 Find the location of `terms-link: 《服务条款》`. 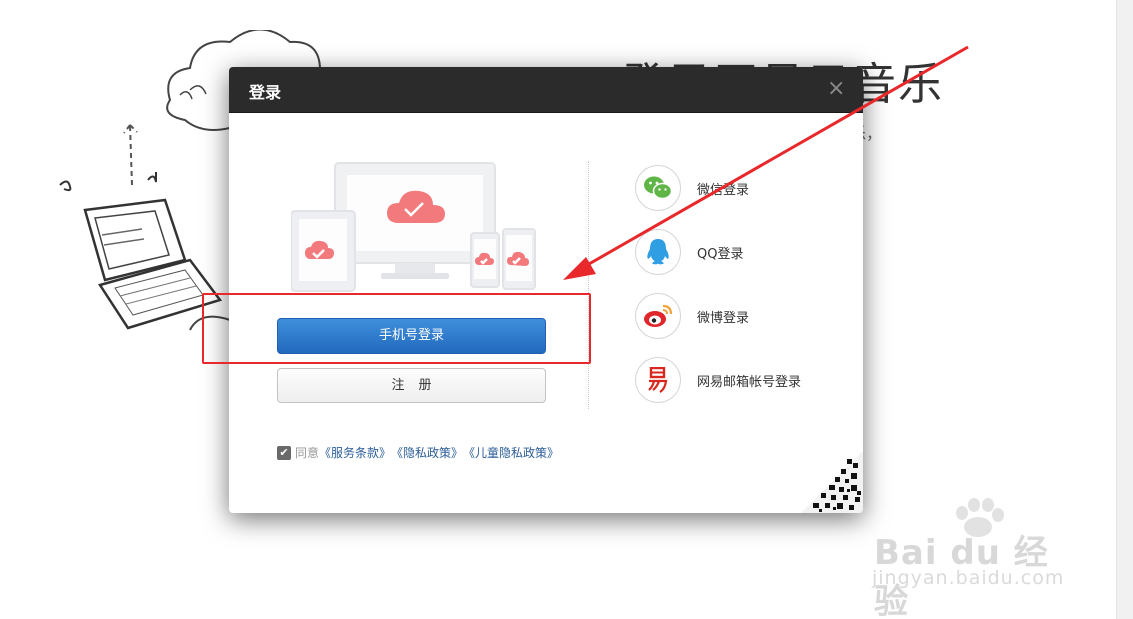

terms-link: 《服务条款》 is located at coordinates (355, 452).